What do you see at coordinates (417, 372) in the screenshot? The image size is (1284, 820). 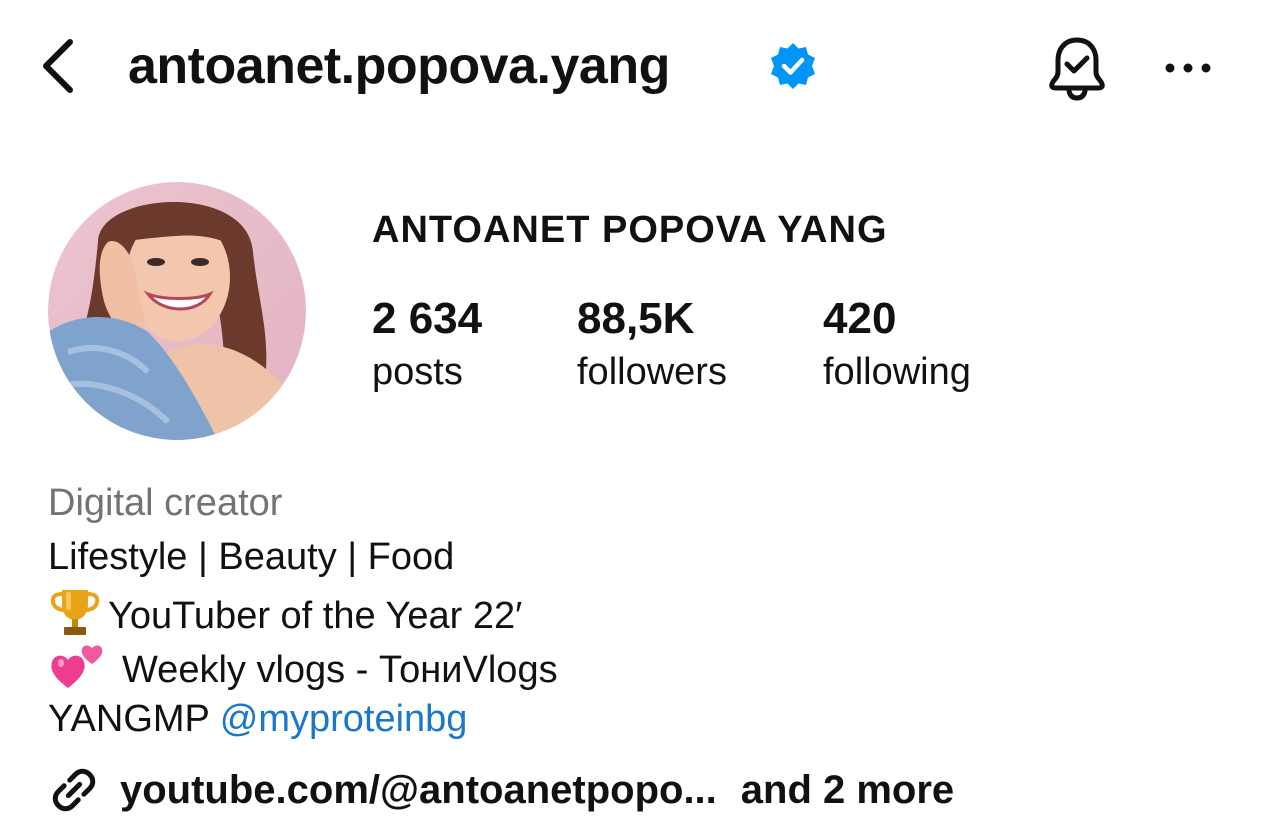 I see `stat-posts-label: posts` at bounding box center [417, 372].